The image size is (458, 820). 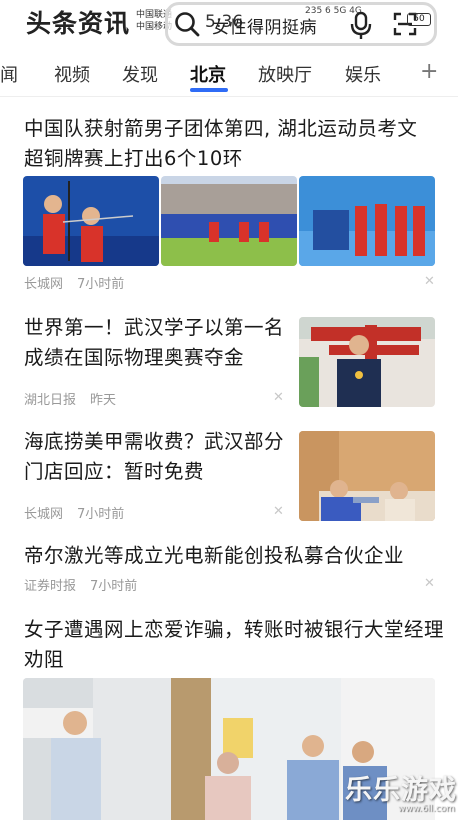 What do you see at coordinates (264, 25) in the screenshot?
I see `search-input: 女性得阴挺病` at bounding box center [264, 25].